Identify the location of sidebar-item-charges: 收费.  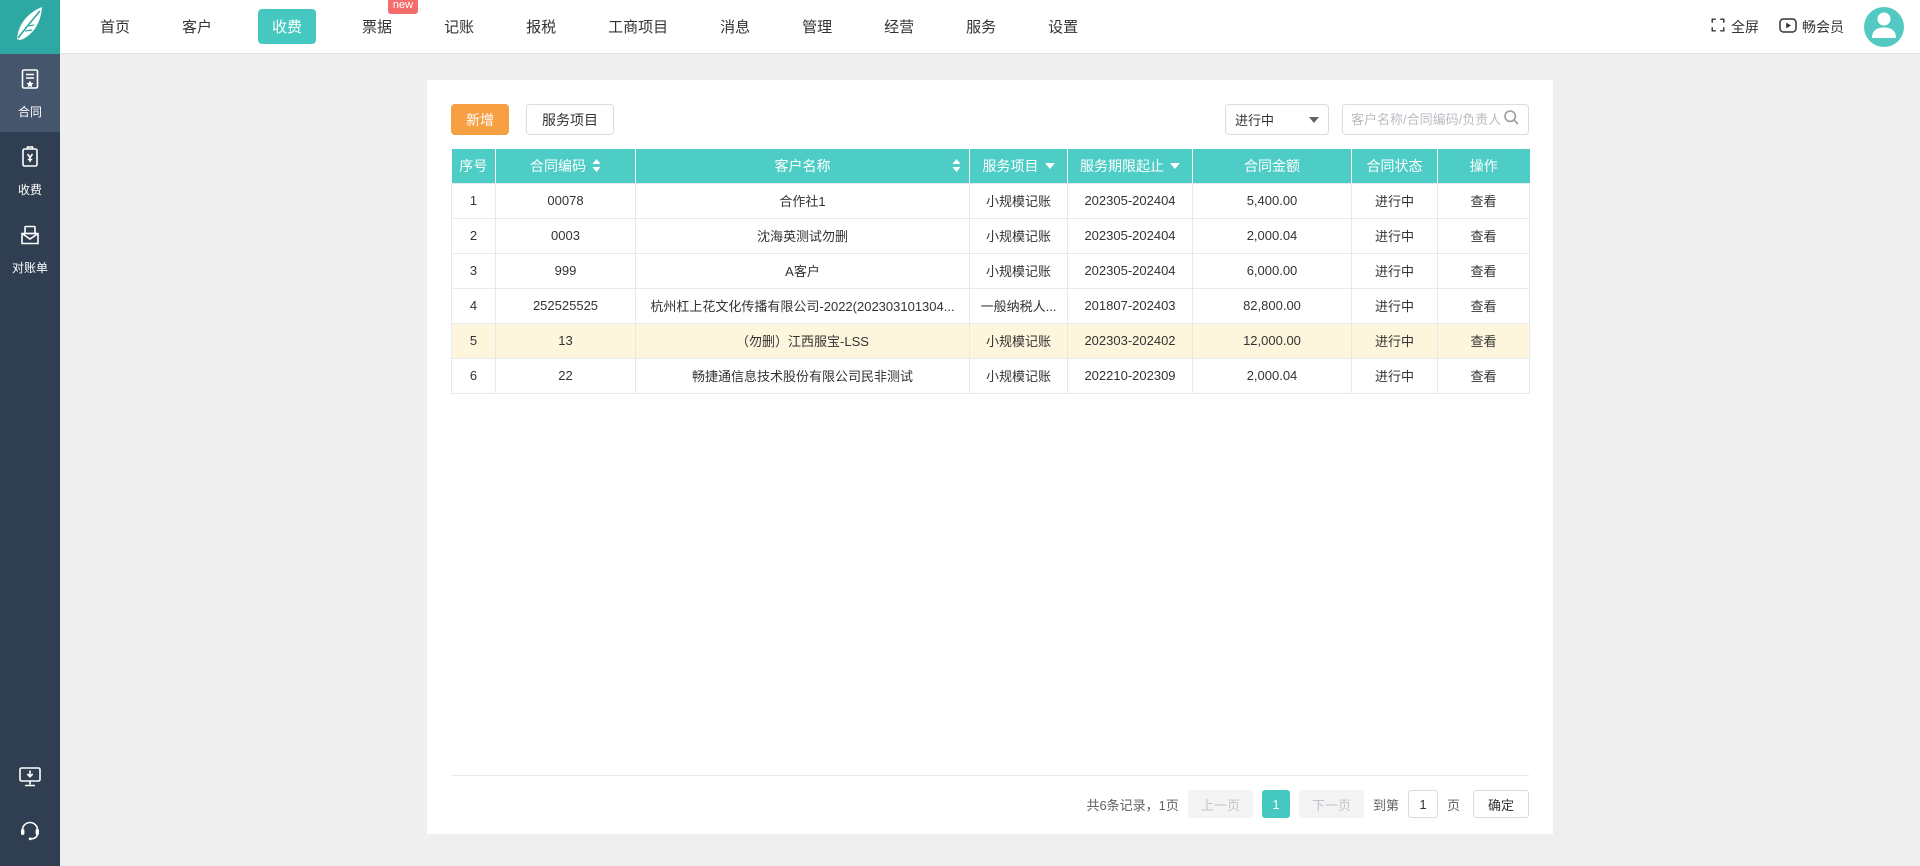
(30, 171).